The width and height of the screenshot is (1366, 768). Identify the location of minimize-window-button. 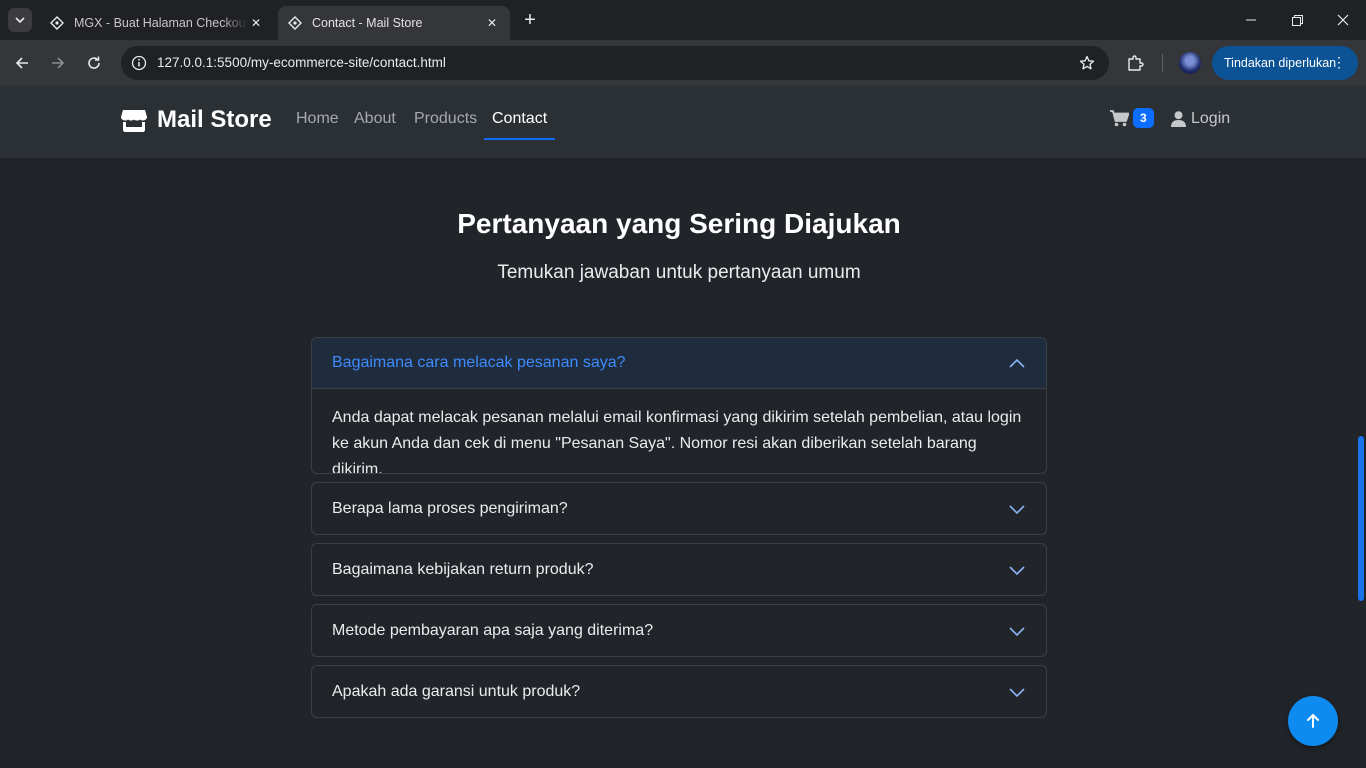
(1251, 20).